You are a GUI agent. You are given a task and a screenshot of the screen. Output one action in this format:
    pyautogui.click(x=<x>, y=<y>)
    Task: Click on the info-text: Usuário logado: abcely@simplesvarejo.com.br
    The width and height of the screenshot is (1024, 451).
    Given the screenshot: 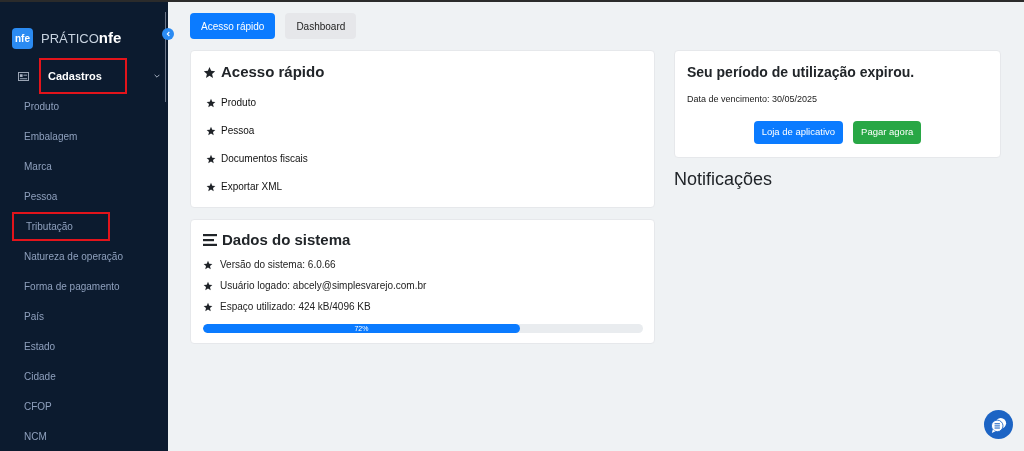 What is the action you would take?
    pyautogui.click(x=323, y=286)
    